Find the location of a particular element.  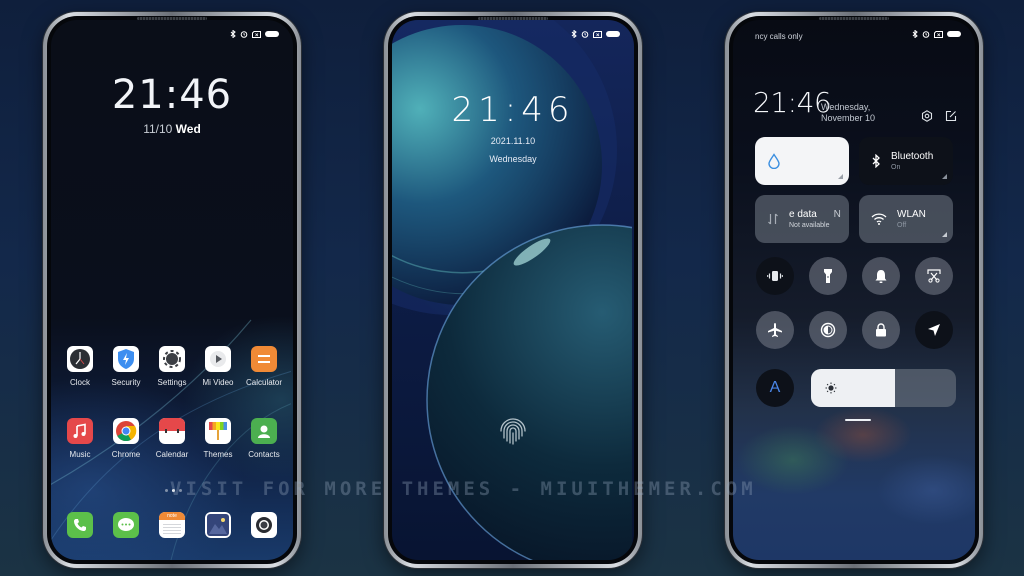

themes-brush-icon is located at coordinates (218, 431).